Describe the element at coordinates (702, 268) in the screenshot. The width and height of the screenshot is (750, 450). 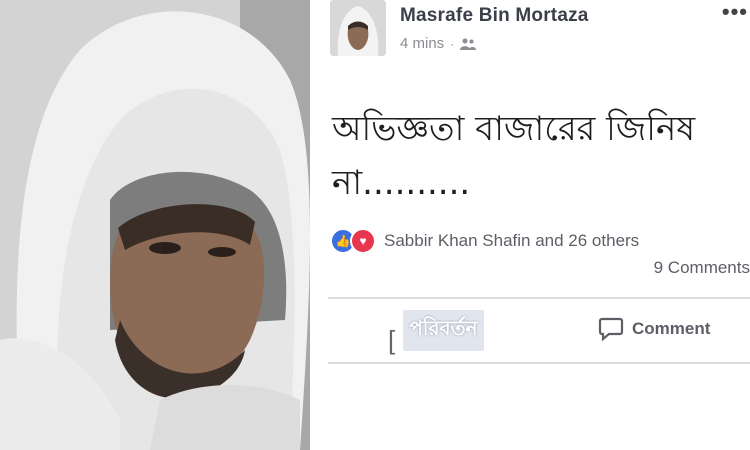
I see `comments-count-link: 9 Comments` at that location.